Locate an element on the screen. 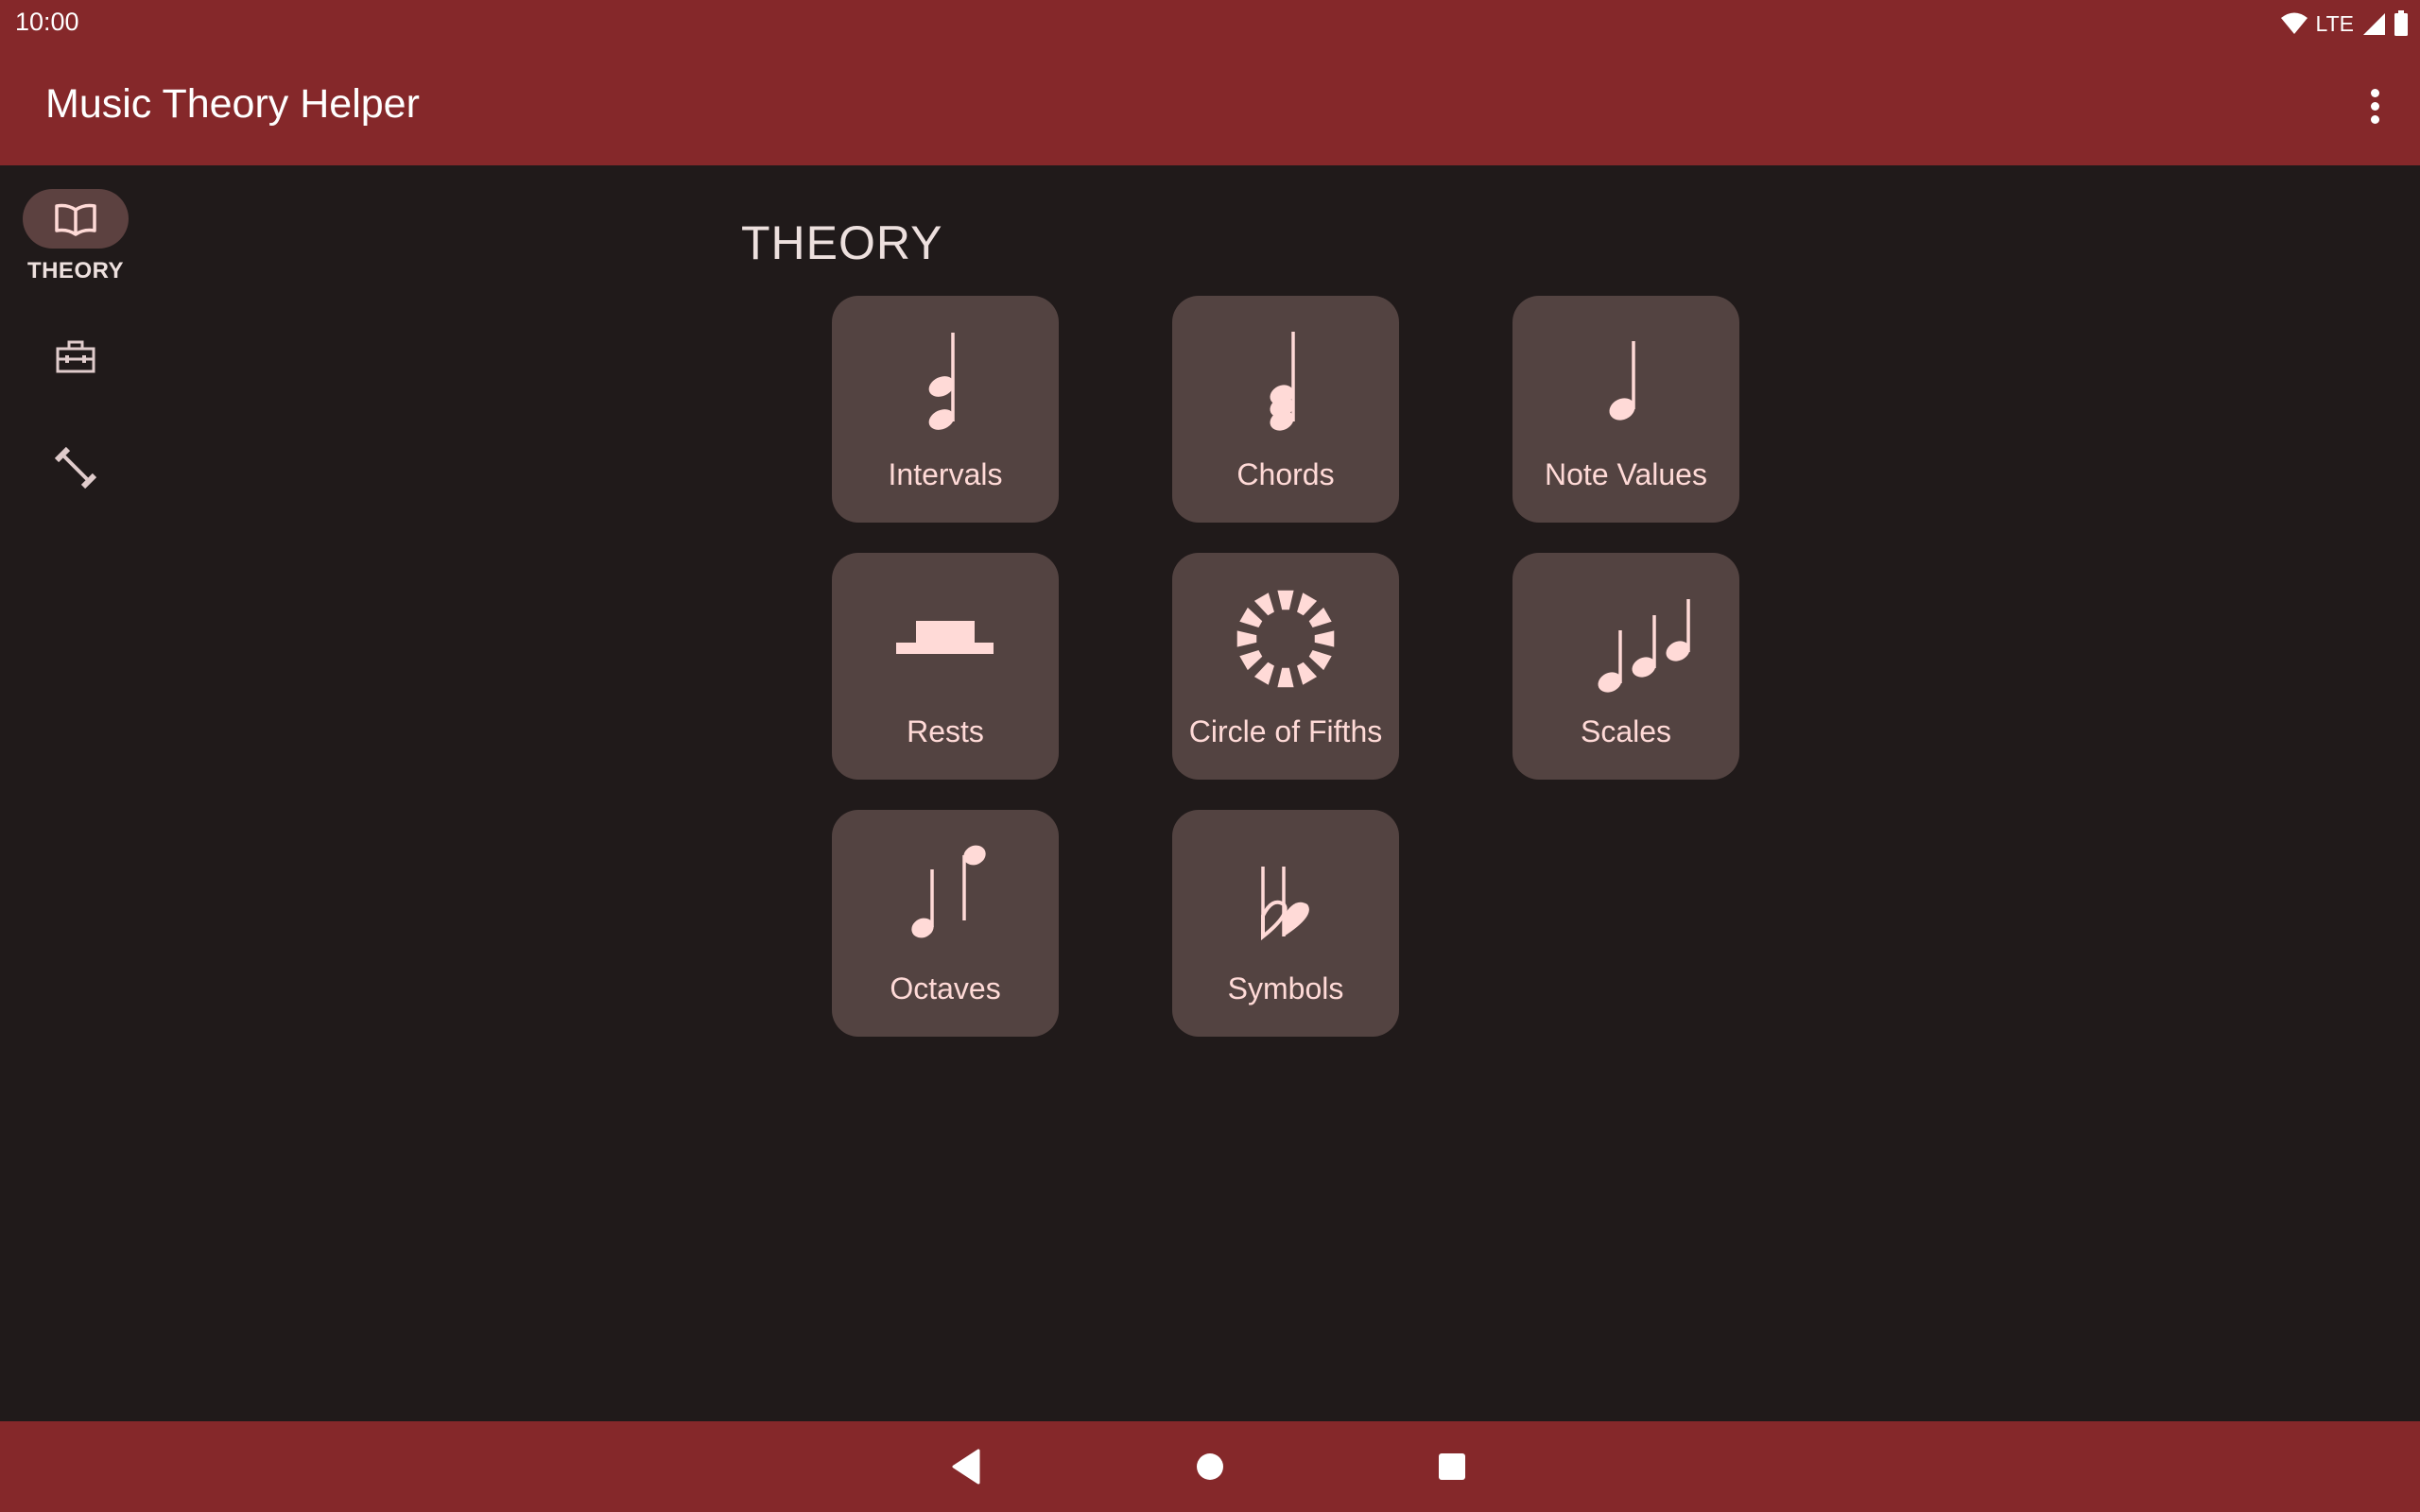  recents-square-icon is located at coordinates (1452, 1466).